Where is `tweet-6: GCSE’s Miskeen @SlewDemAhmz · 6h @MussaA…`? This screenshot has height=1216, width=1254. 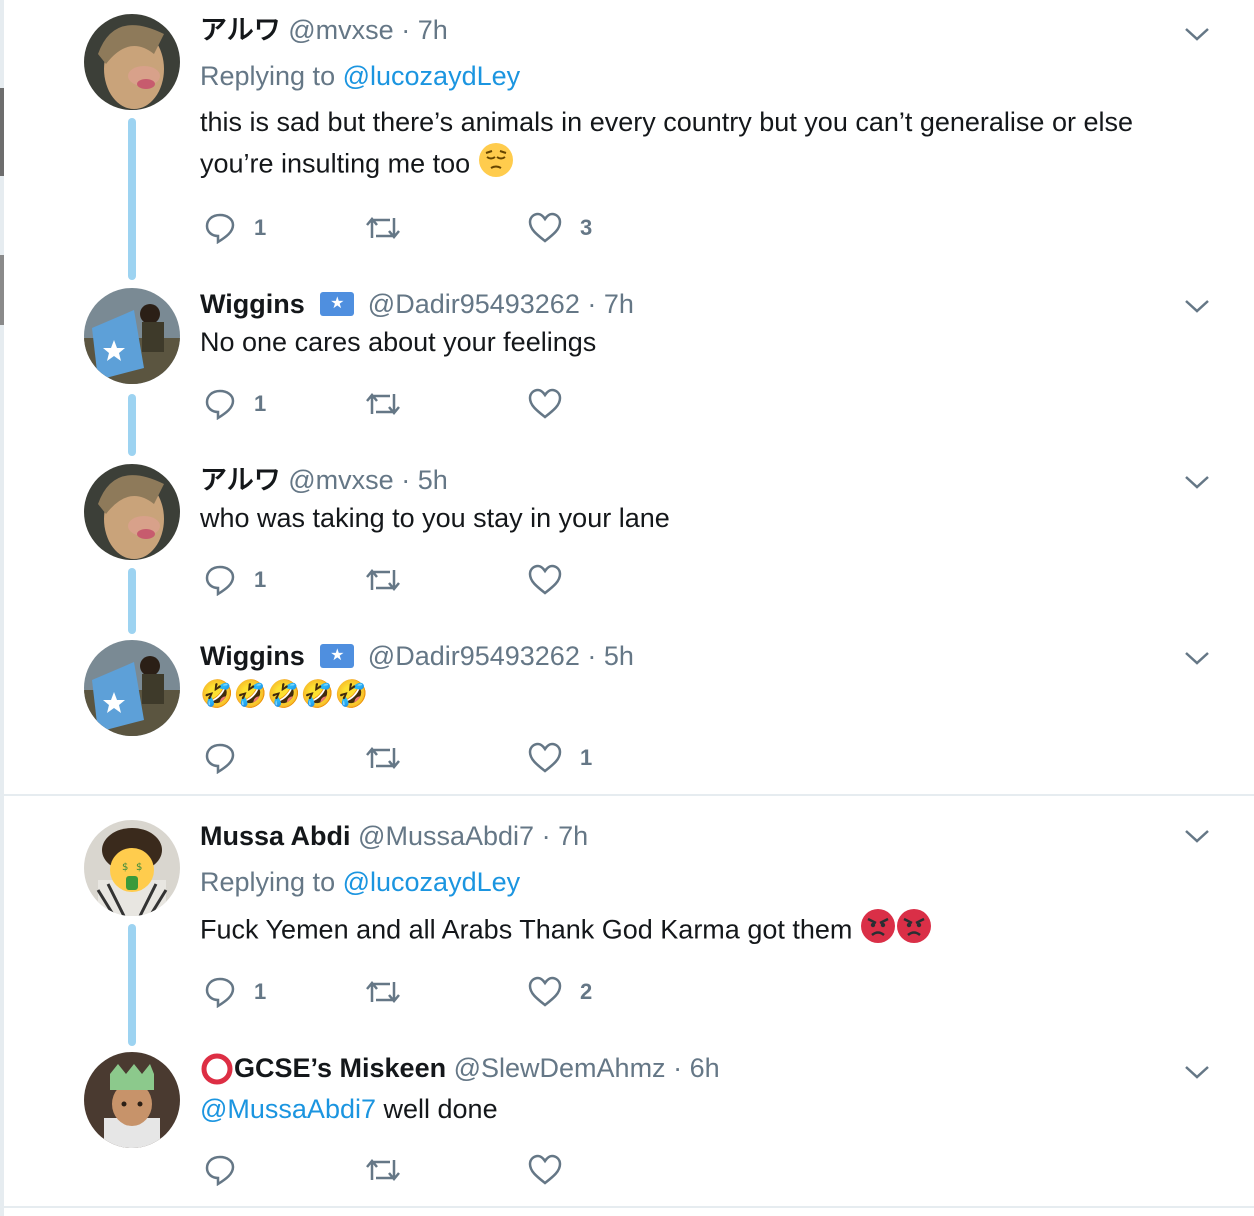 tweet-6: GCSE’s Miskeen @SlewDemAhmz · 6h @MussaA… is located at coordinates (629, 1127).